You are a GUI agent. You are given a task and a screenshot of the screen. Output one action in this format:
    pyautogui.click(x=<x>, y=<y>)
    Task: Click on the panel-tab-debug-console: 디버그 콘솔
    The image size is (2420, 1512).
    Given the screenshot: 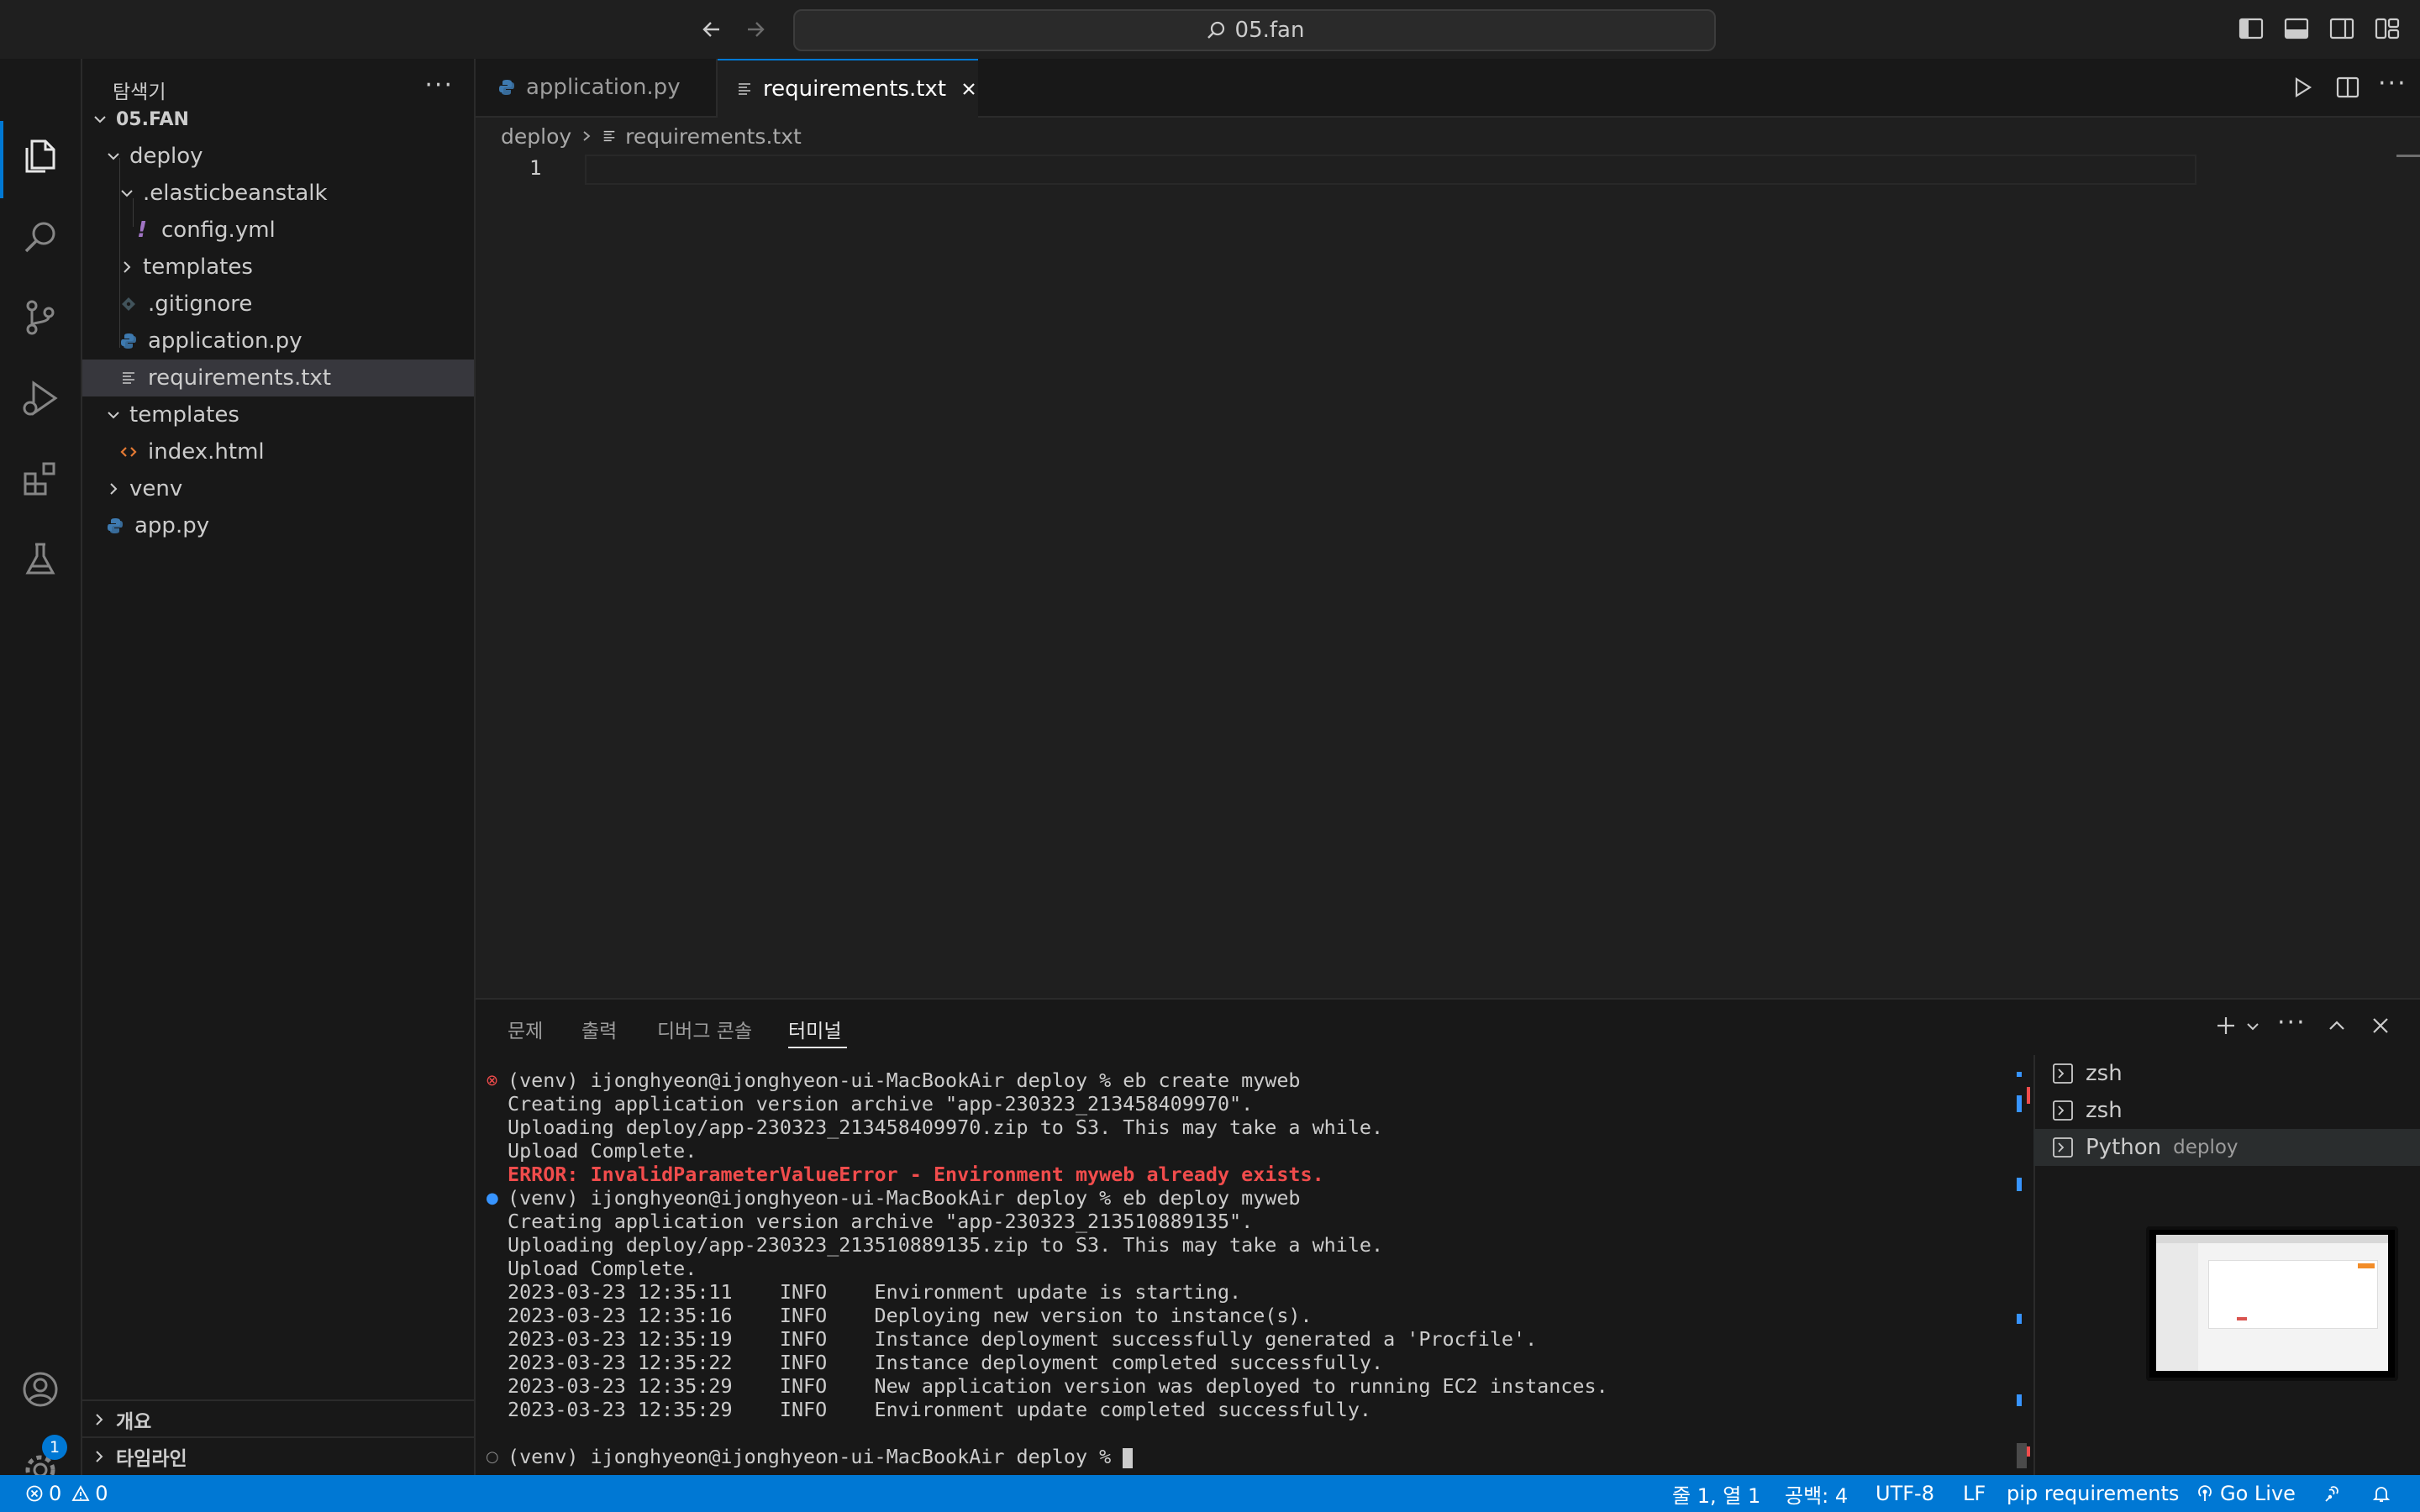 What is the action you would take?
    pyautogui.click(x=704, y=1029)
    